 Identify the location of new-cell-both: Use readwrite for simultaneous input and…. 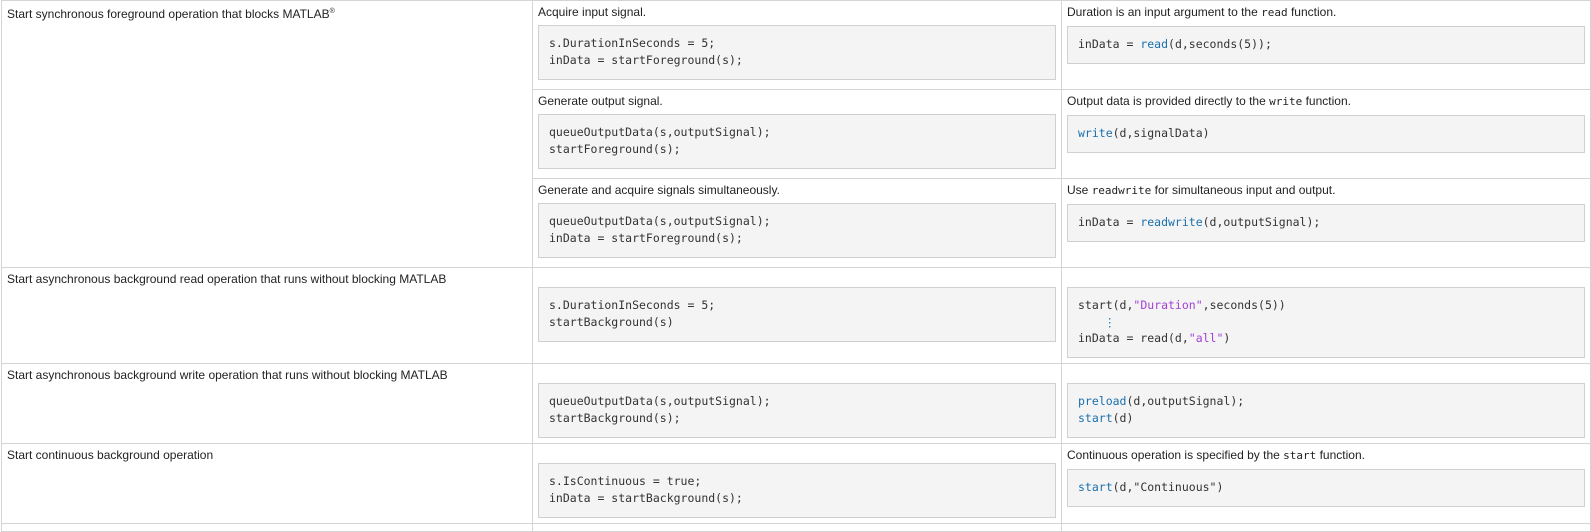
(1326, 223).